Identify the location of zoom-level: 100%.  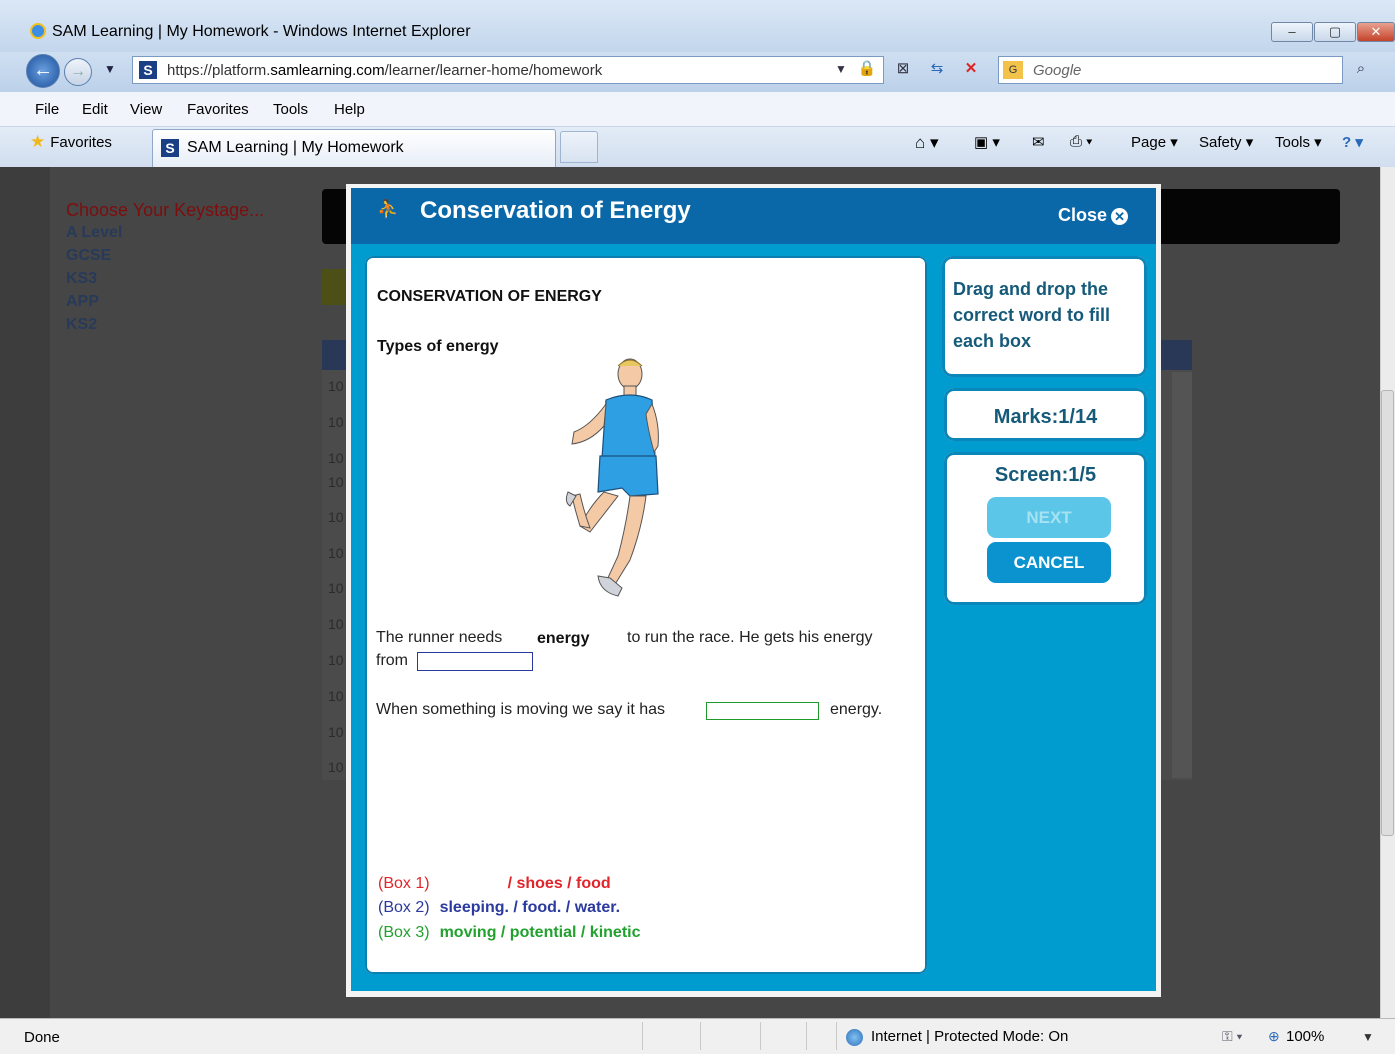
(1305, 1036).